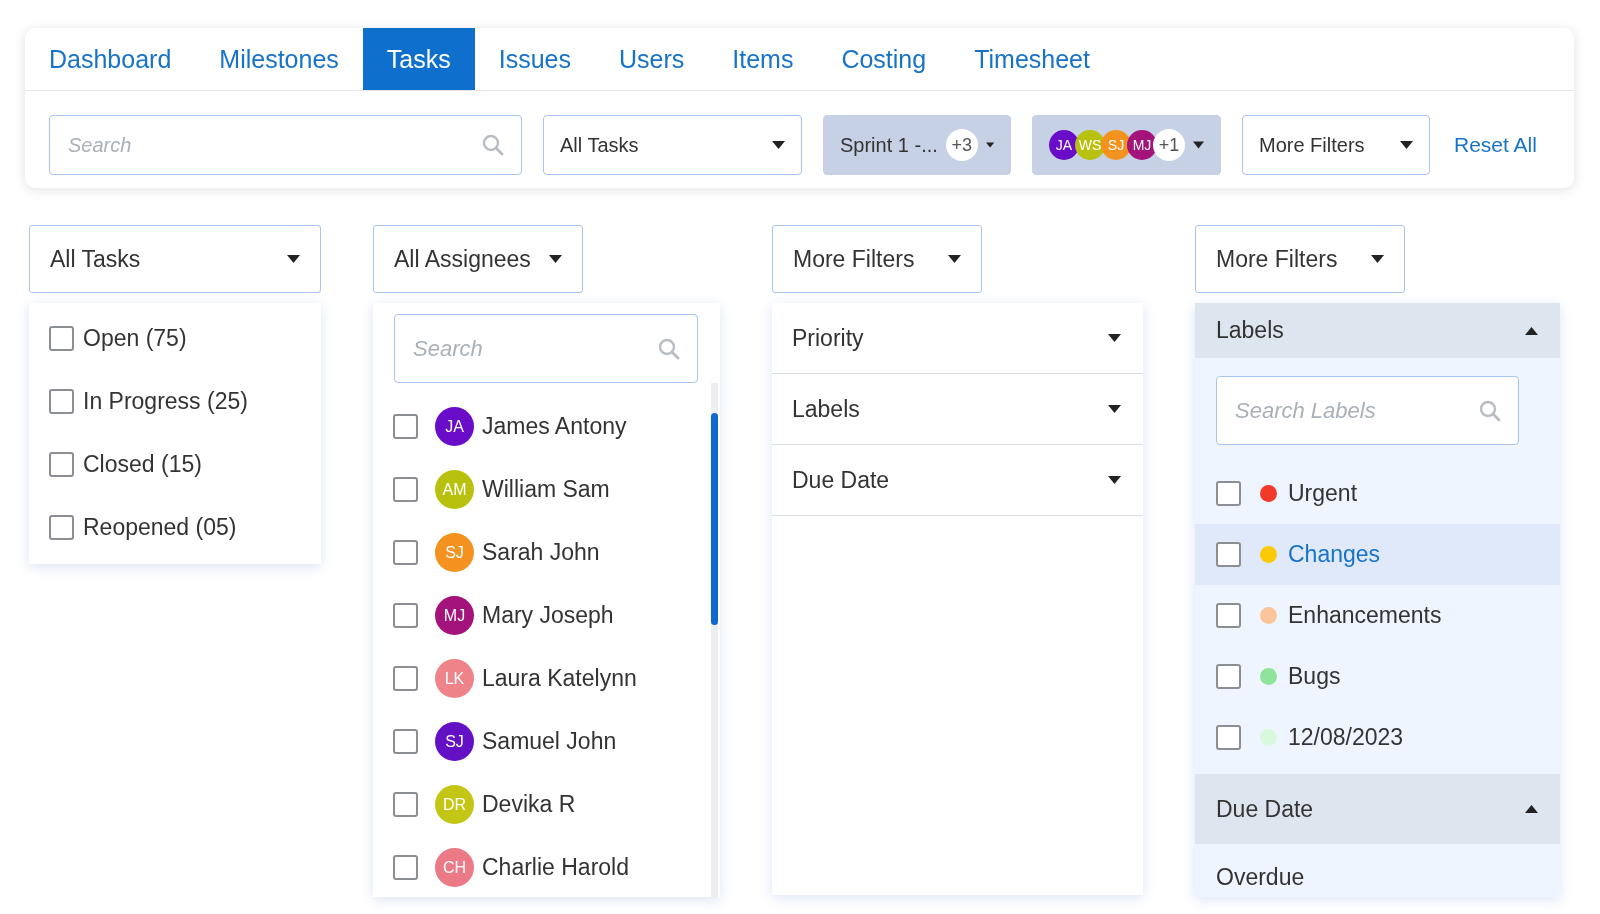 The height and width of the screenshot is (914, 1600). What do you see at coordinates (1314, 676) in the screenshot?
I see `label-name: Bugs` at bounding box center [1314, 676].